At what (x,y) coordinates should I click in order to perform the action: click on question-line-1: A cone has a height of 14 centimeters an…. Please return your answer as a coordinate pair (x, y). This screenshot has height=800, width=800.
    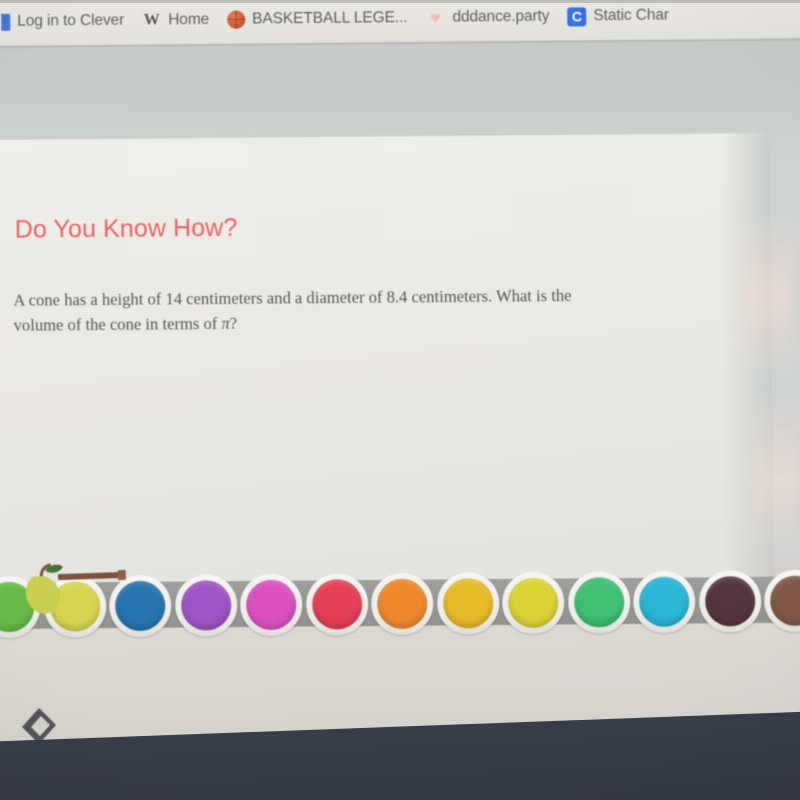
    Looking at the image, I should click on (292, 297).